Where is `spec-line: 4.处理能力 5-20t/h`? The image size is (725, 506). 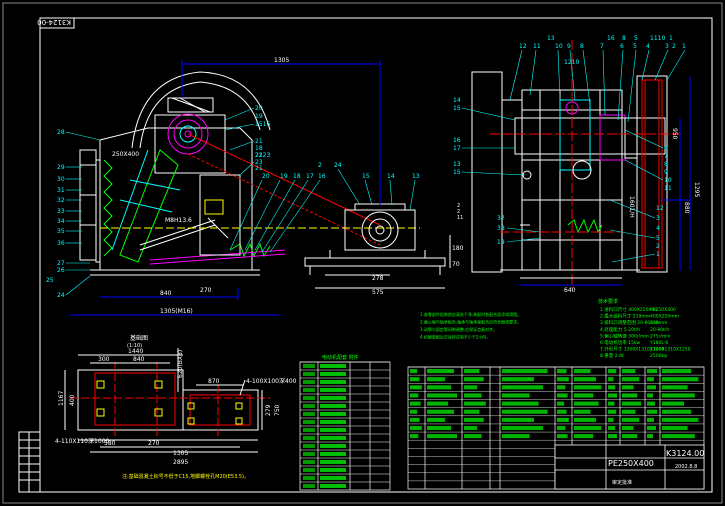 spec-line: 4.处理能力 5-20t/h is located at coordinates (620, 329).